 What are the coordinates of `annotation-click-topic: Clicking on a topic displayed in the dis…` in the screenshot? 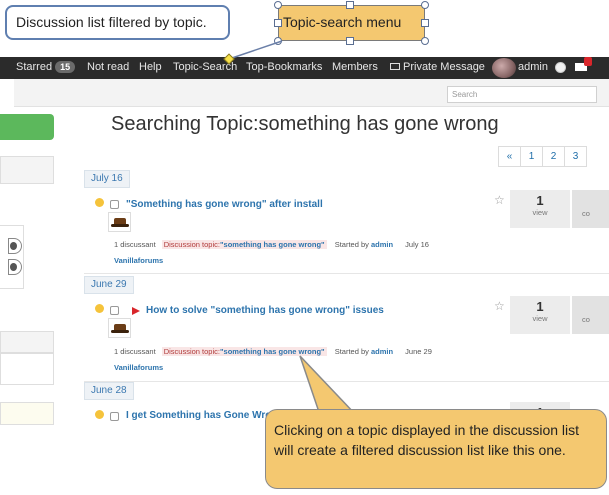 It's located at (436, 449).